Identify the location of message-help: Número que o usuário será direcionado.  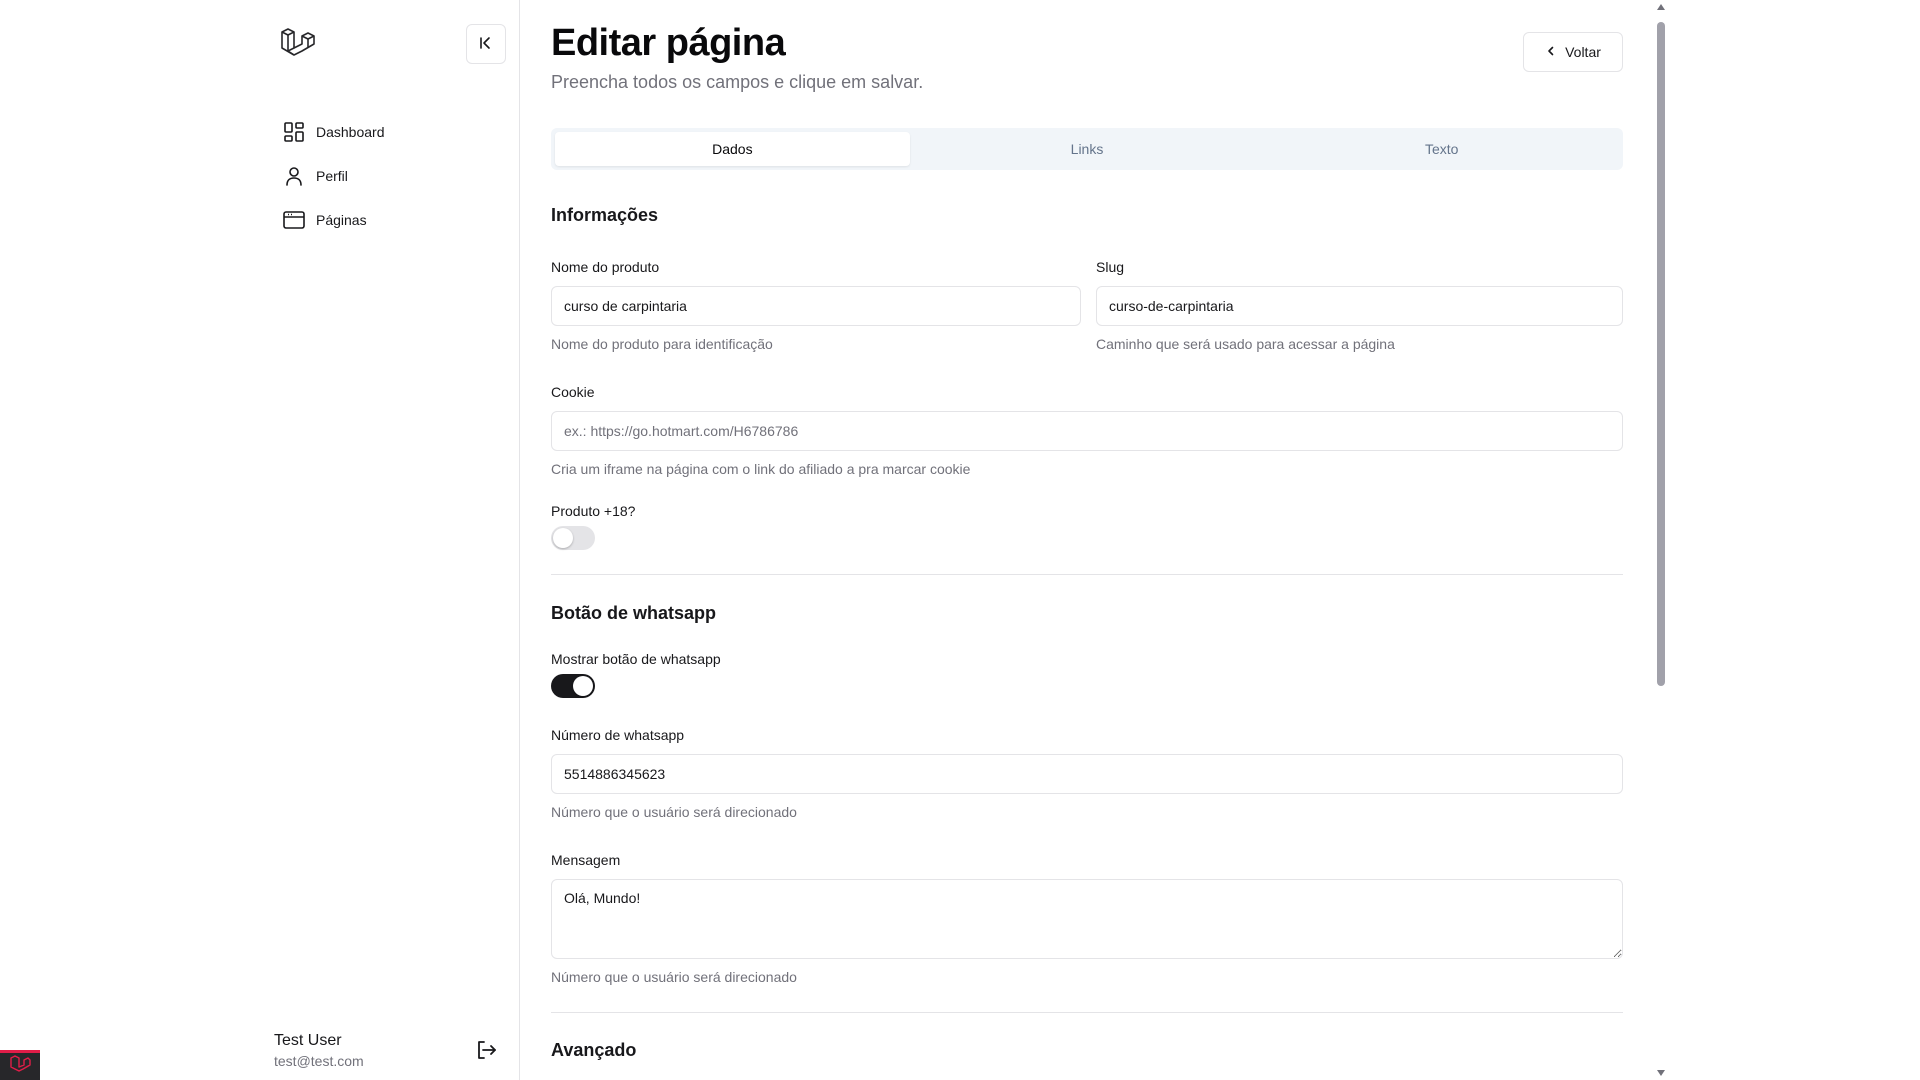
(674, 977).